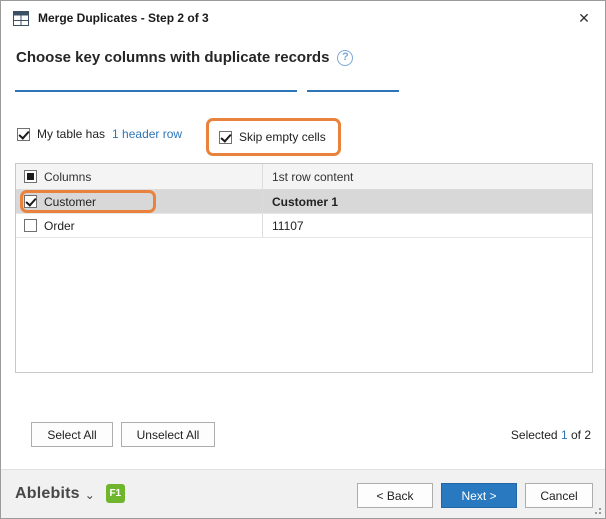 This screenshot has width=606, height=519. I want to click on select-all-button: Select All, so click(72, 434).